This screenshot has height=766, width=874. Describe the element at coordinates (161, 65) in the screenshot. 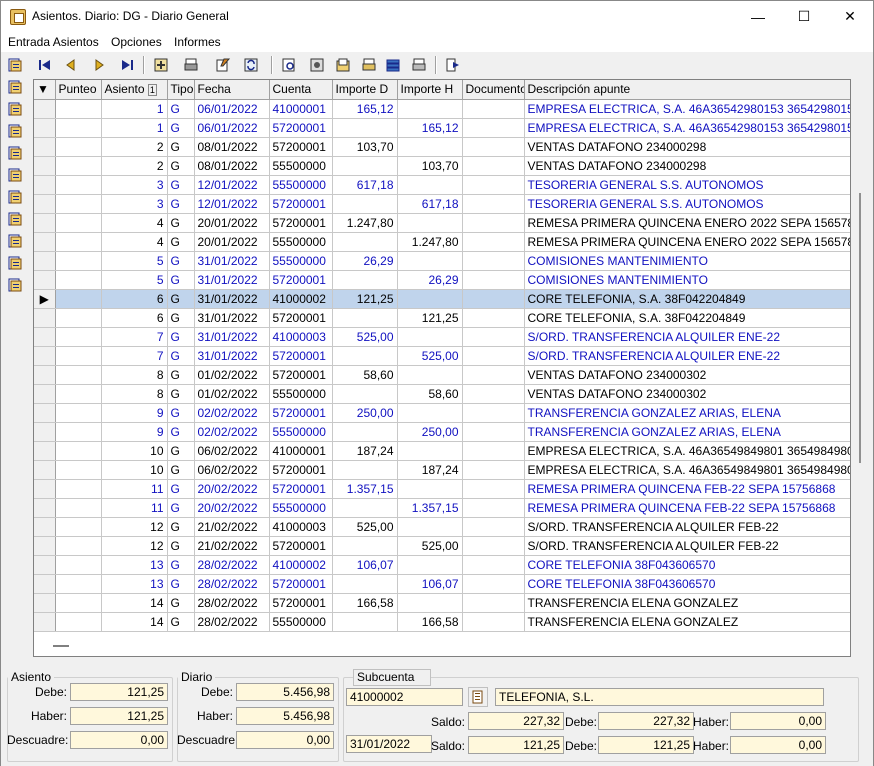

I see `new-entry-button` at that location.